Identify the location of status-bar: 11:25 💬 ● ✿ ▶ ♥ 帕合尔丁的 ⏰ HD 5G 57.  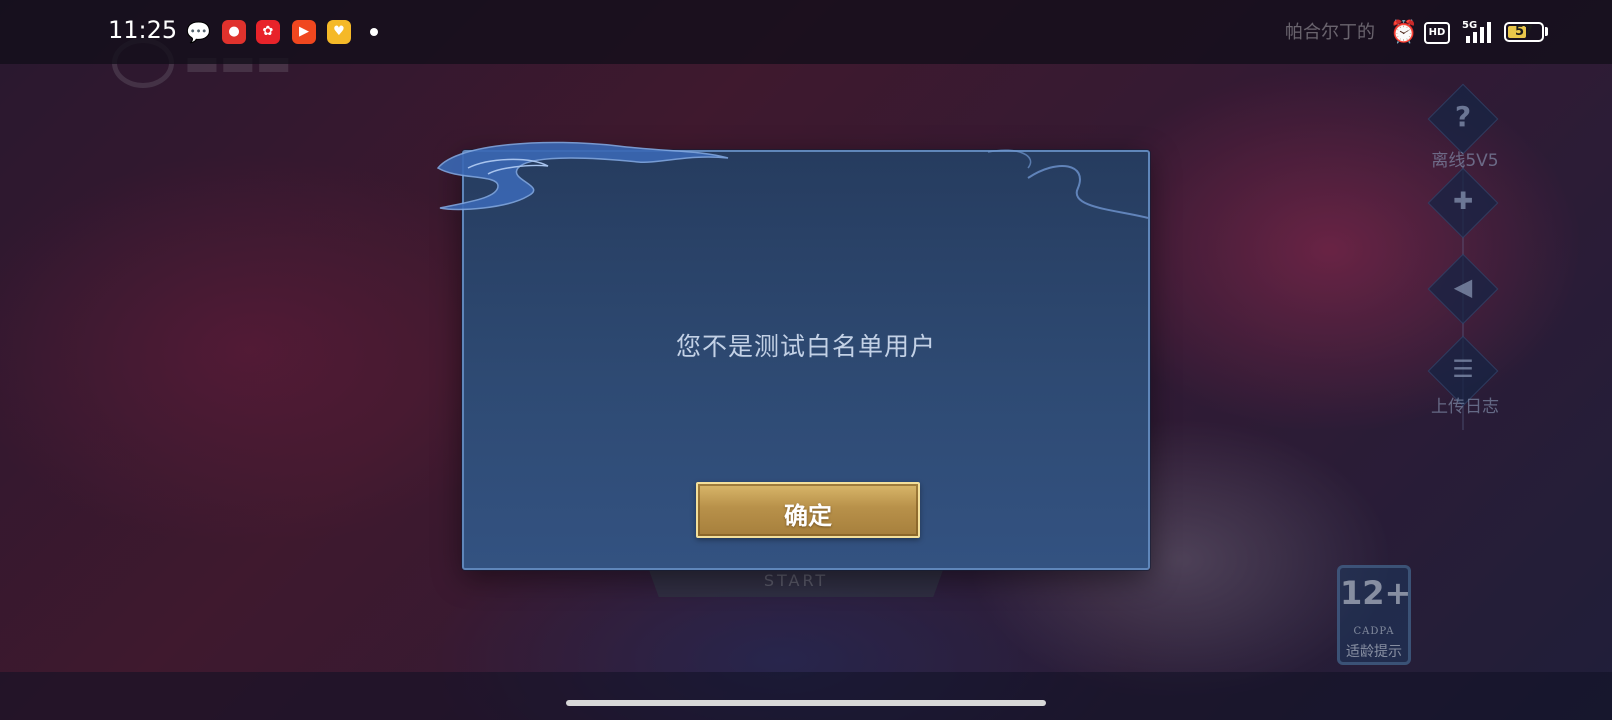
(806, 32).